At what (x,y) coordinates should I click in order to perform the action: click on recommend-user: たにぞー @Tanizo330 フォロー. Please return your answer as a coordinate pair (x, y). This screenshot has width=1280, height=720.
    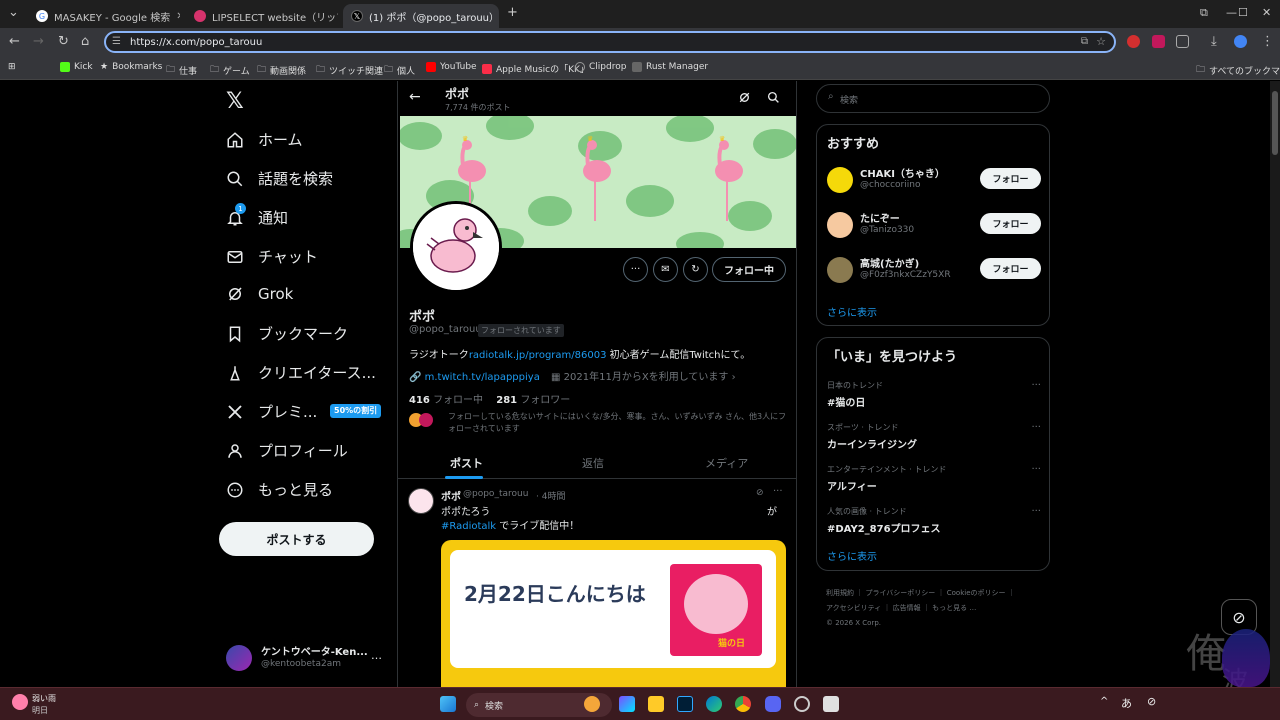
    Looking at the image, I should click on (934, 226).